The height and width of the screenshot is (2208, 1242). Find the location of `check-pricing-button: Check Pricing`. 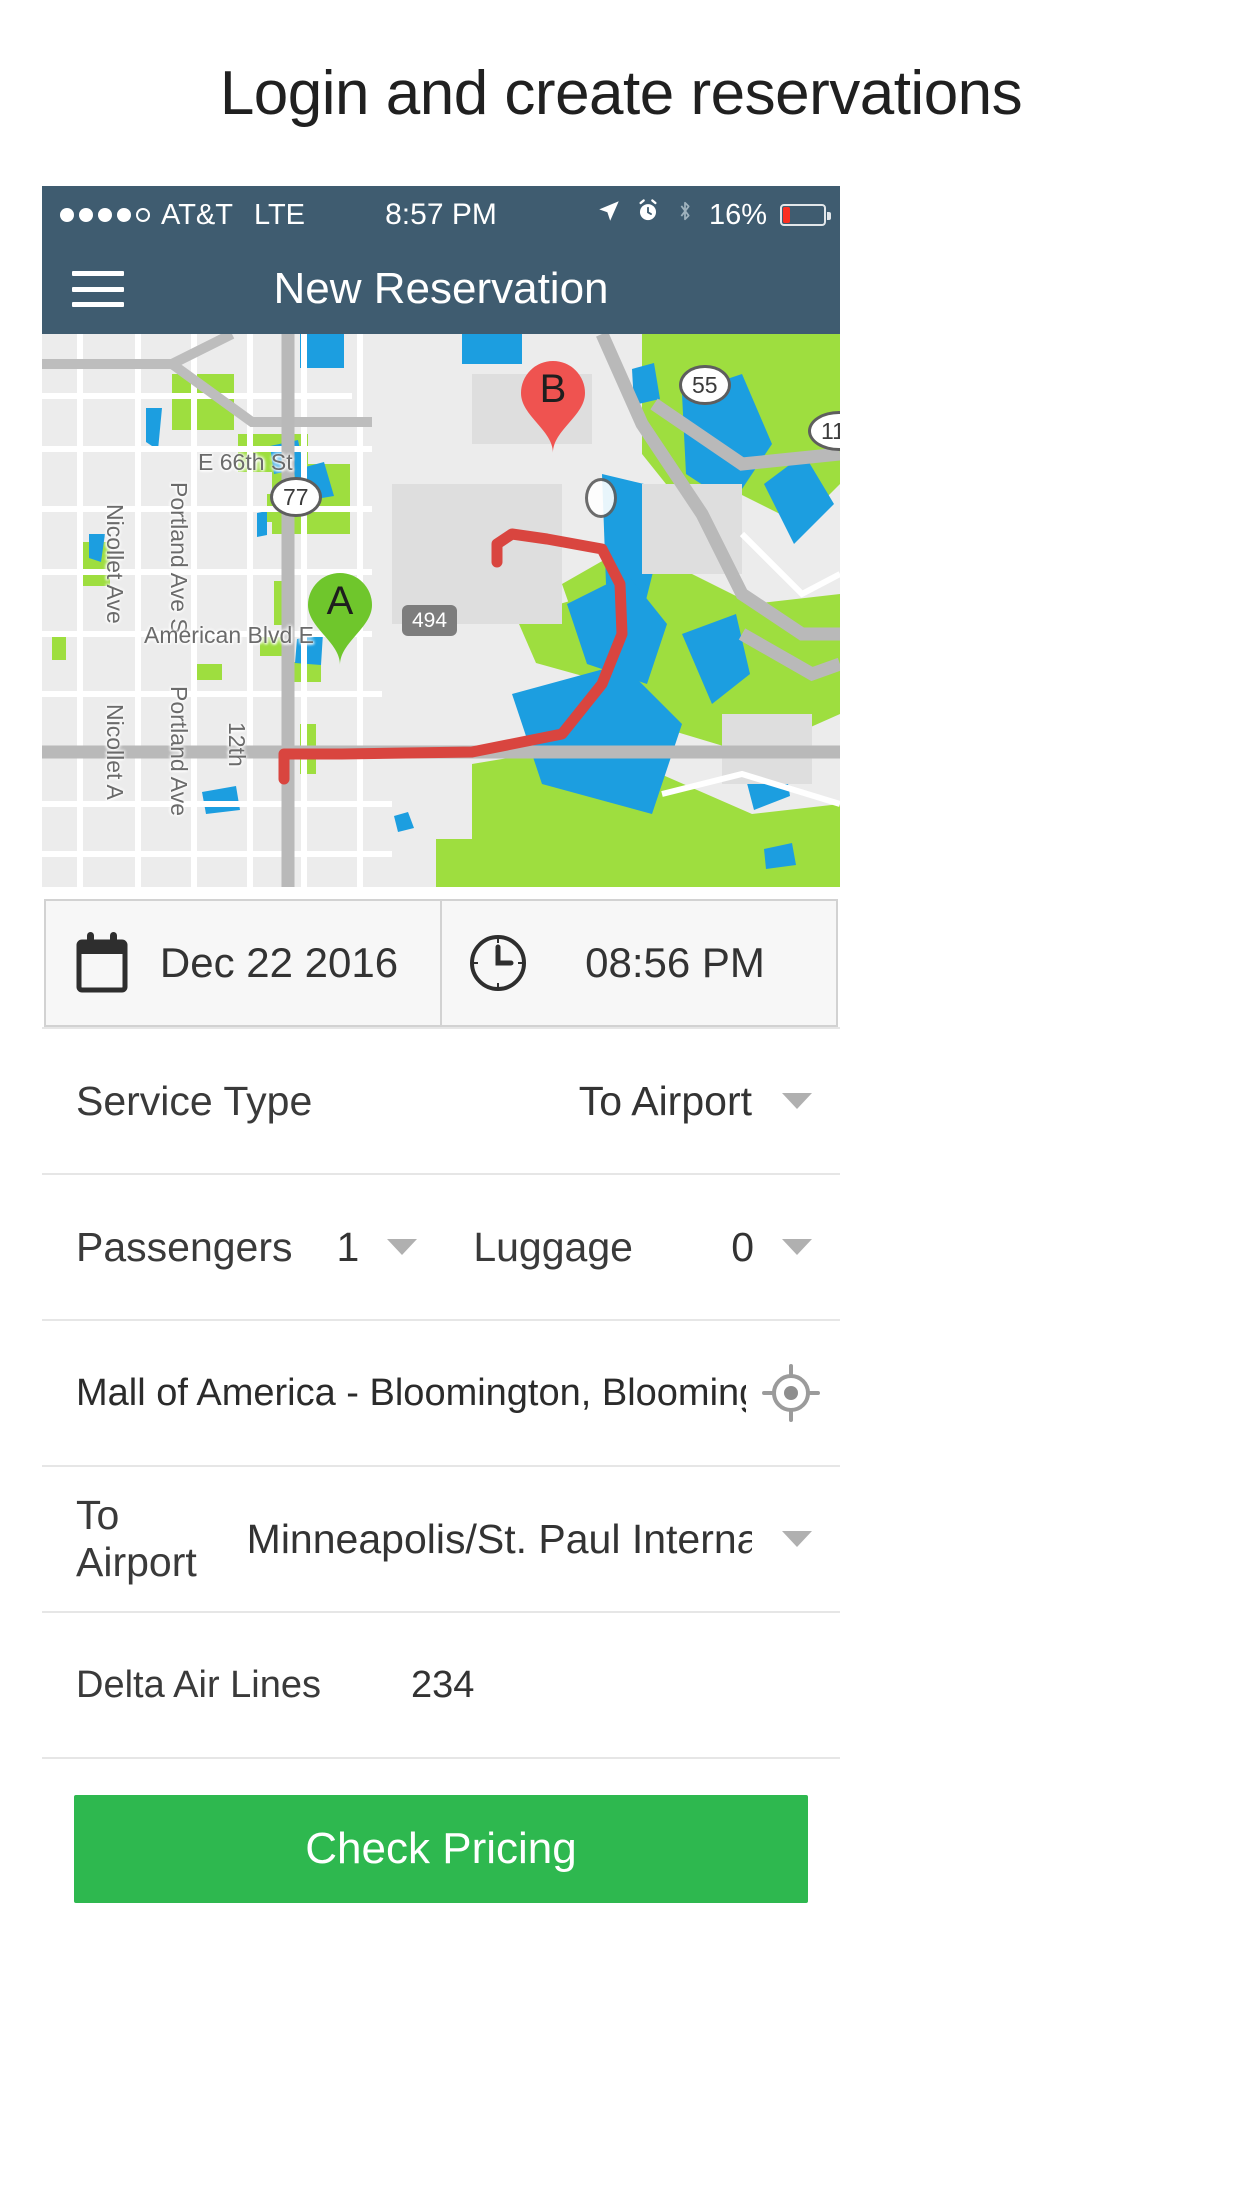

check-pricing-button: Check Pricing is located at coordinates (441, 1849).